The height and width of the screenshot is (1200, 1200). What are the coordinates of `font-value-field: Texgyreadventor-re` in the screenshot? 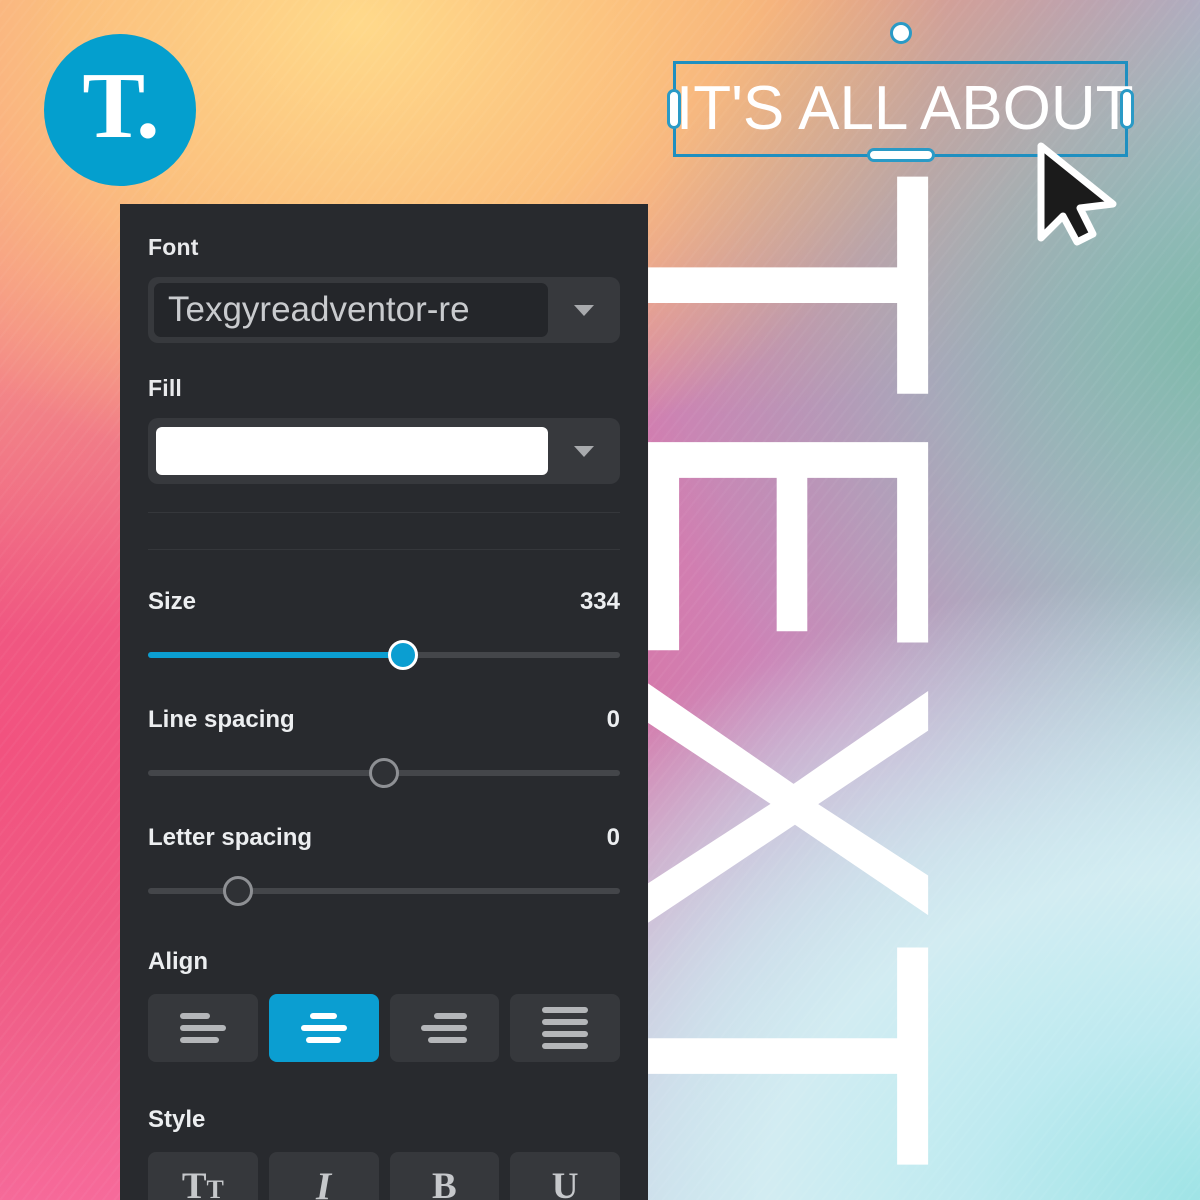 It's located at (351, 310).